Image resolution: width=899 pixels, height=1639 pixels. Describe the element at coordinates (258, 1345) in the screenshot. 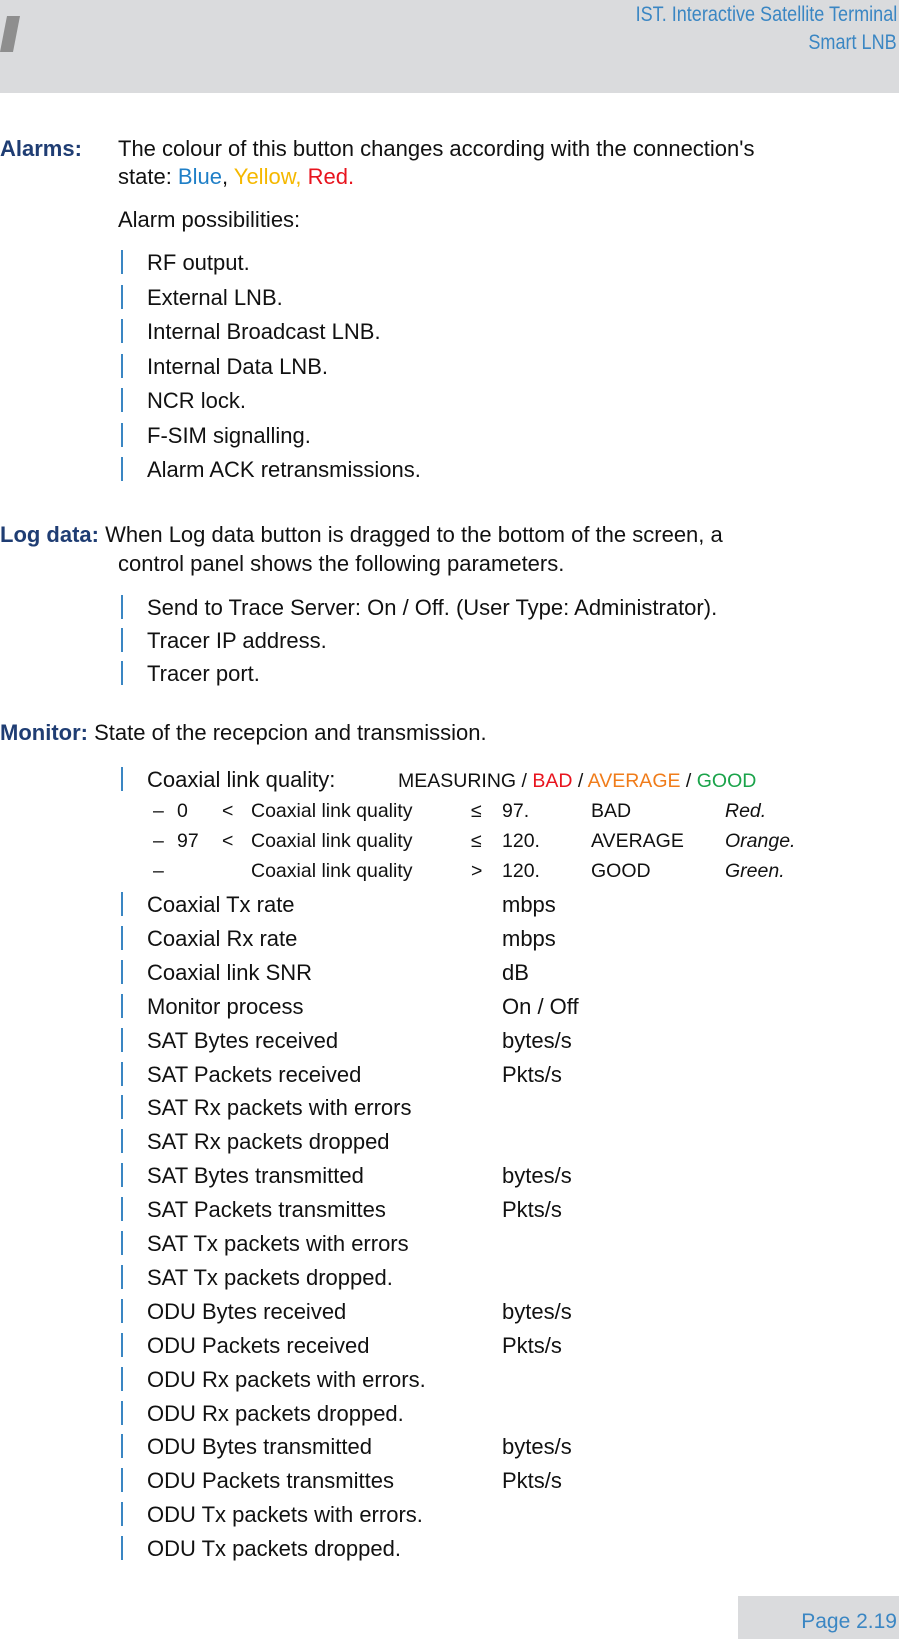

I see `param-name: ODU Packets received` at that location.